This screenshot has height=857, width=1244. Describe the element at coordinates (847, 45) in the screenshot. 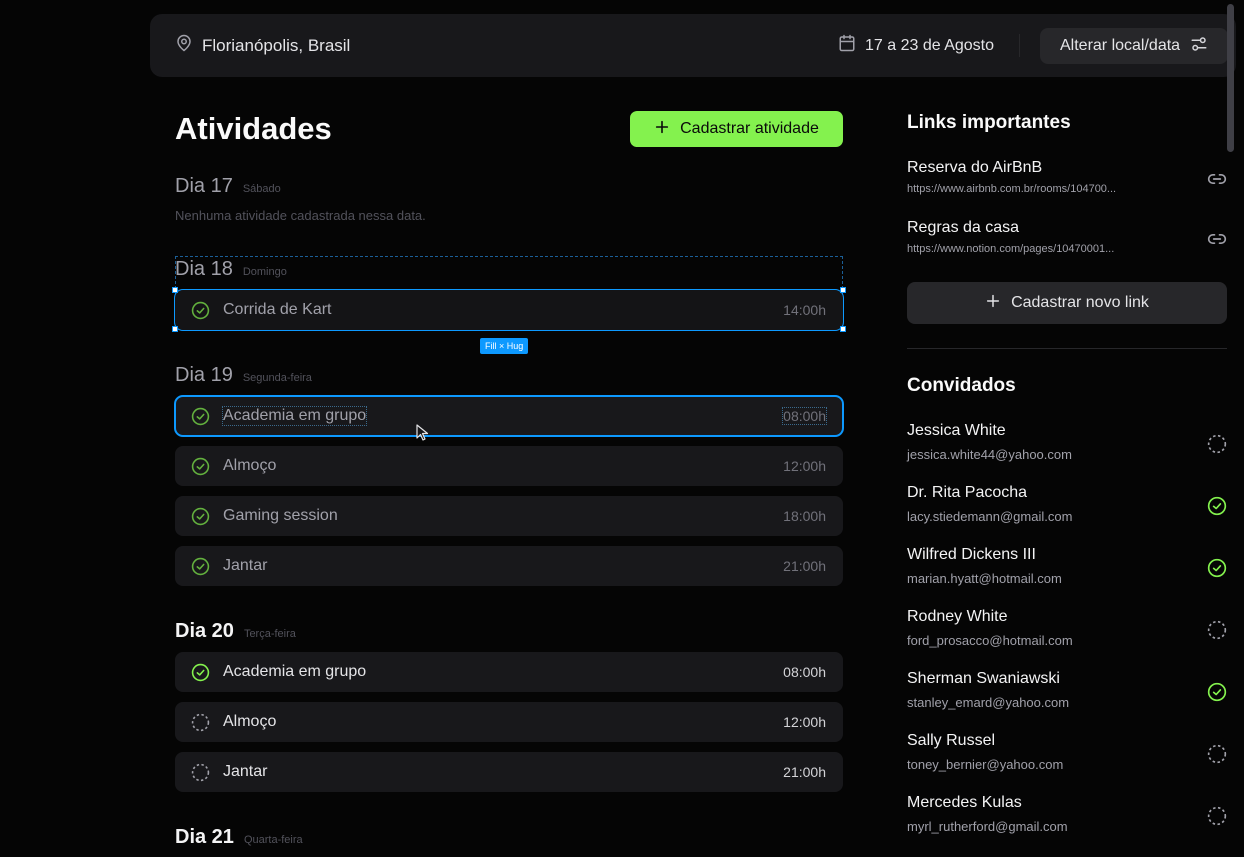

I see `calendar-icon` at that location.